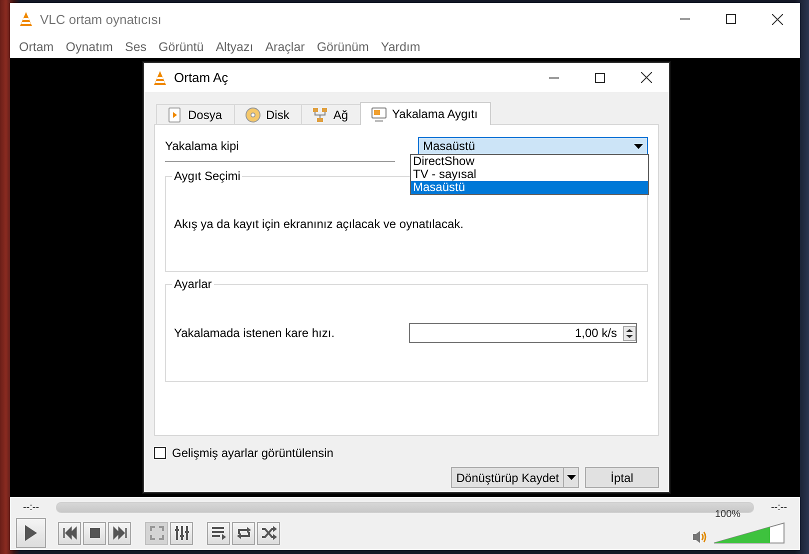  What do you see at coordinates (779, 507) in the screenshot?
I see `remaining-time: --:--` at bounding box center [779, 507].